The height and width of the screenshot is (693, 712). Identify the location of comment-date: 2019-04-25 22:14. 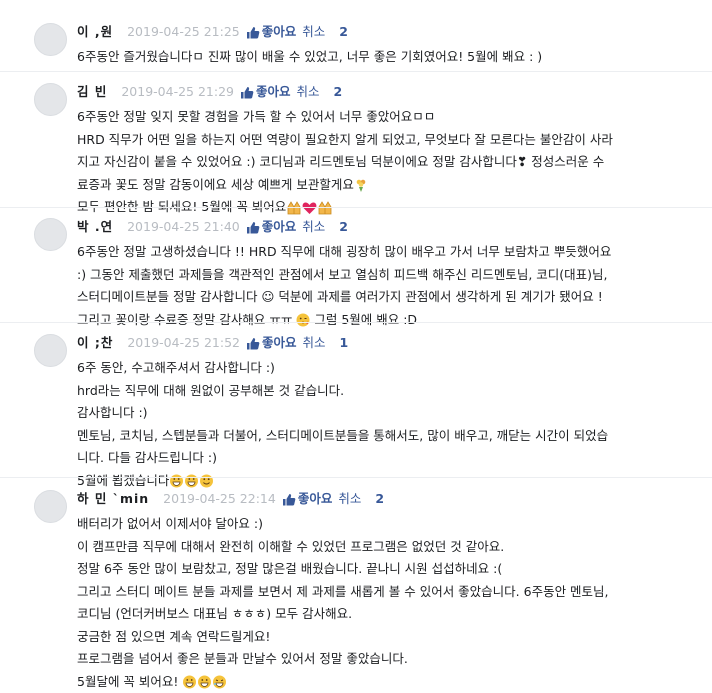
(219, 499).